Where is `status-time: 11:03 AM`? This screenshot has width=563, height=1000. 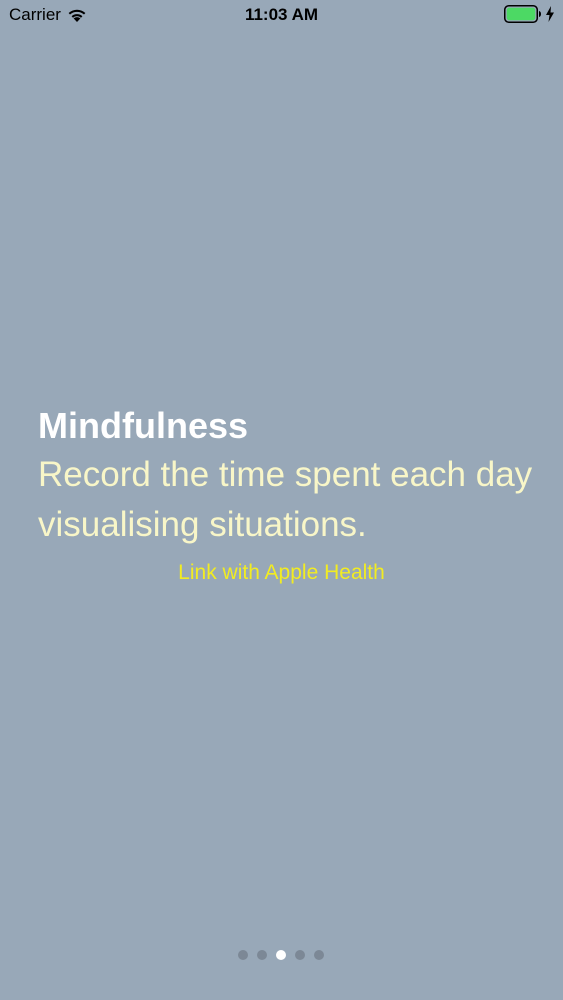 status-time: 11:03 AM is located at coordinates (281, 14).